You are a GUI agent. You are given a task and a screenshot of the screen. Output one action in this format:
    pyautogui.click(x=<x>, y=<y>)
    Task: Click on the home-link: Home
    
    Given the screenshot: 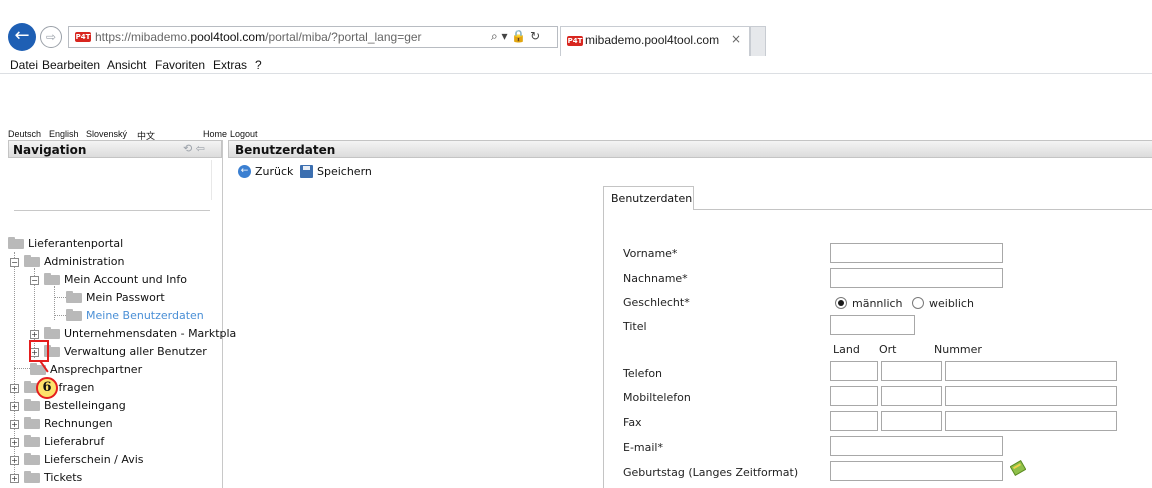 What is the action you would take?
    pyautogui.click(x=215, y=134)
    